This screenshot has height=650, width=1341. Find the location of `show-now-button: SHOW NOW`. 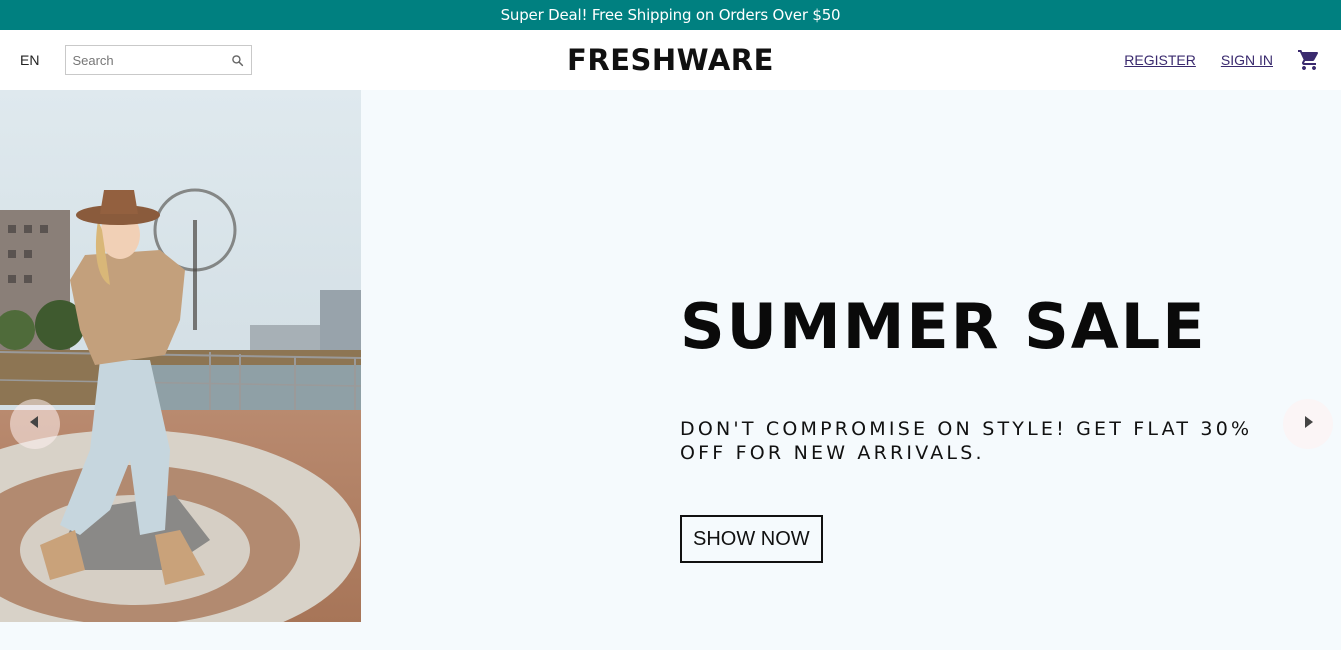

show-now-button: SHOW NOW is located at coordinates (751, 539).